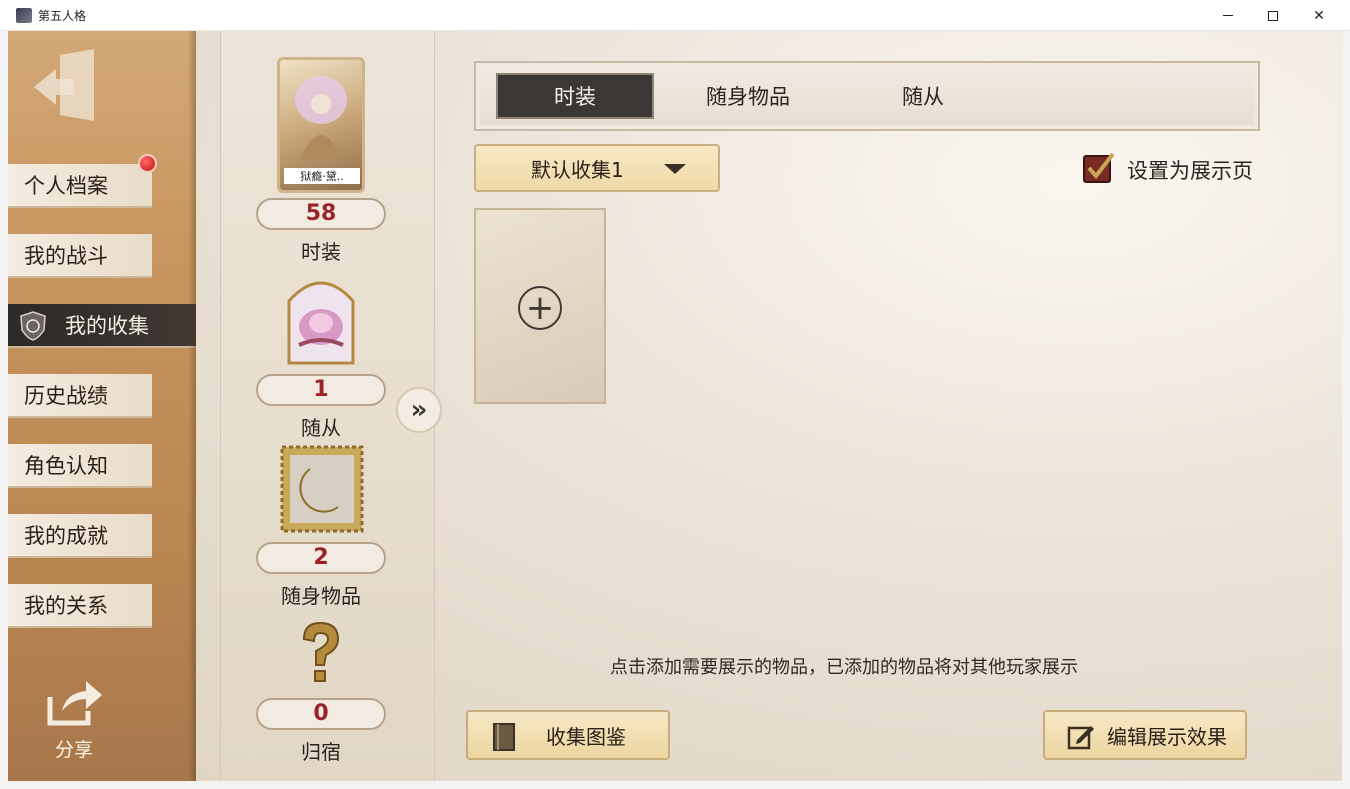 Image resolution: width=1350 pixels, height=789 pixels. Describe the element at coordinates (321, 214) in the screenshot. I see `costume-count: 58` at that location.